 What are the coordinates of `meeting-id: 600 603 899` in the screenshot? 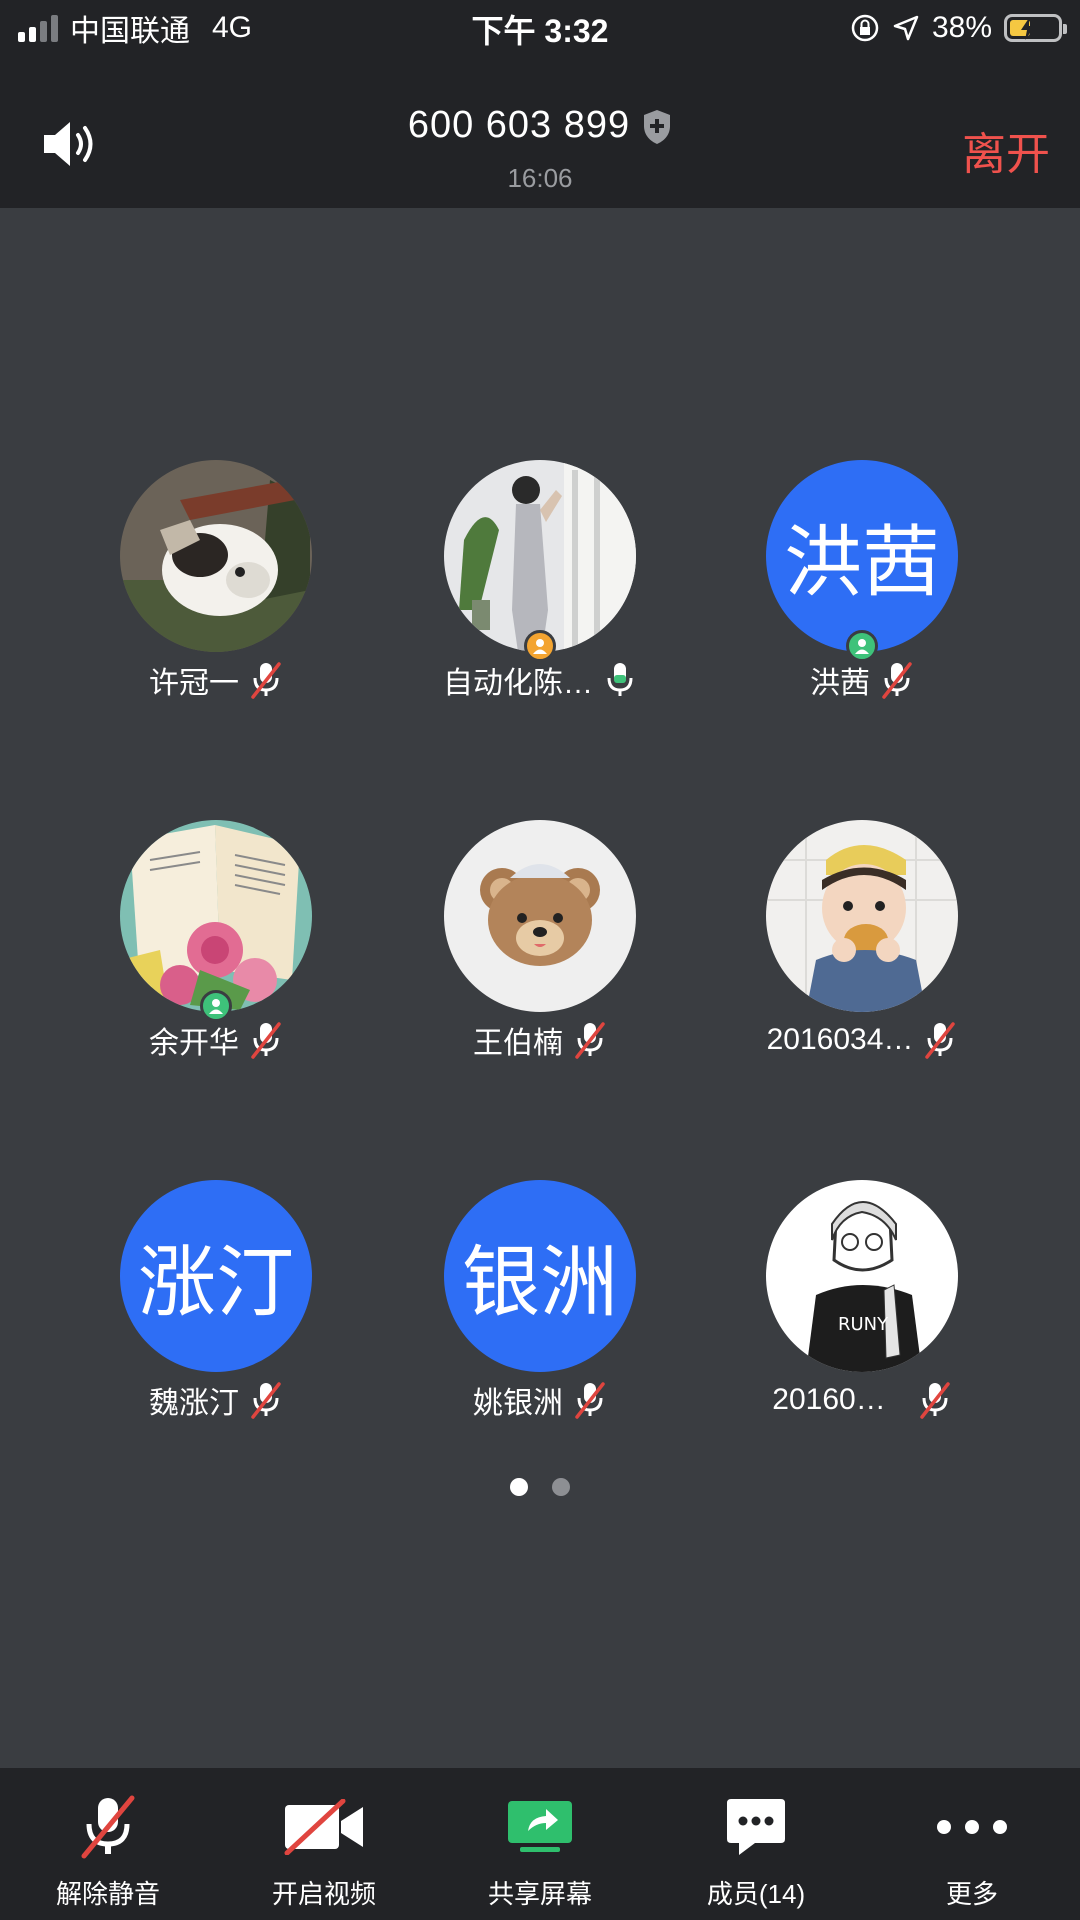 It's located at (540, 125).